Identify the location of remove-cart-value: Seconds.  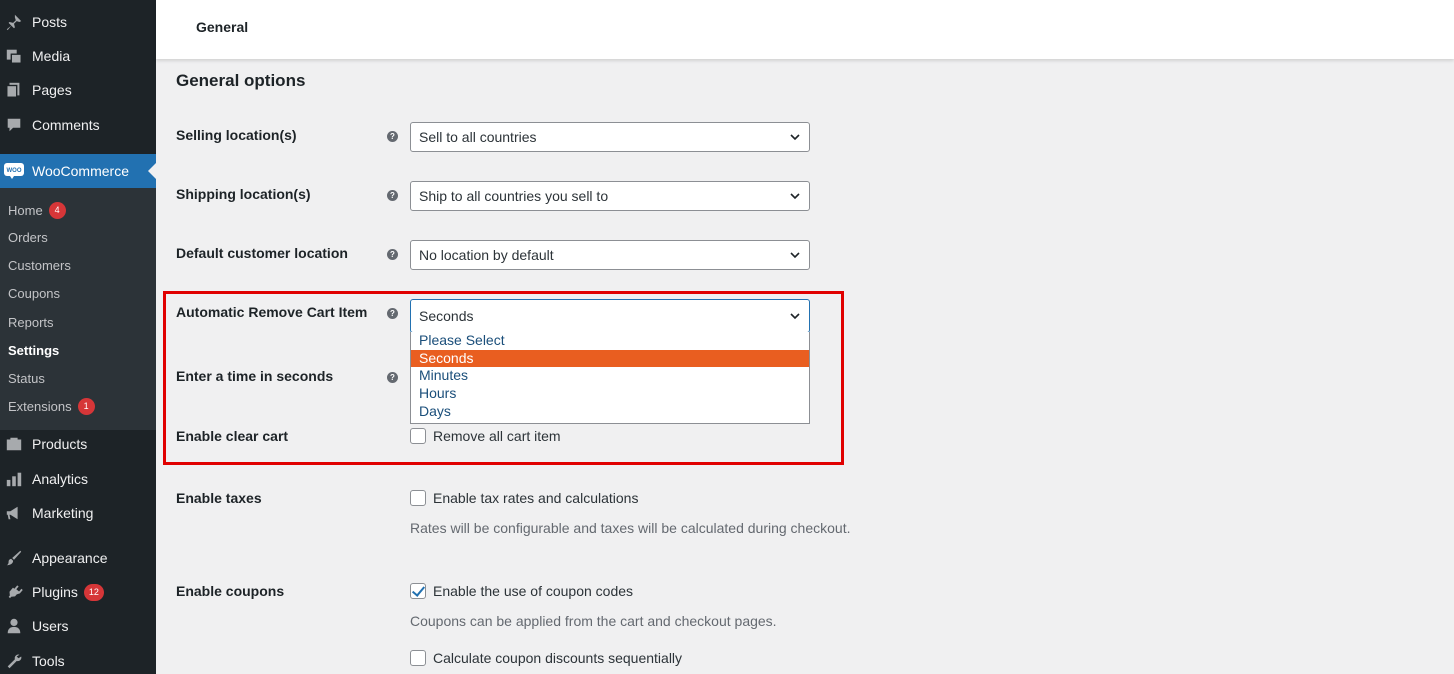
(446, 316).